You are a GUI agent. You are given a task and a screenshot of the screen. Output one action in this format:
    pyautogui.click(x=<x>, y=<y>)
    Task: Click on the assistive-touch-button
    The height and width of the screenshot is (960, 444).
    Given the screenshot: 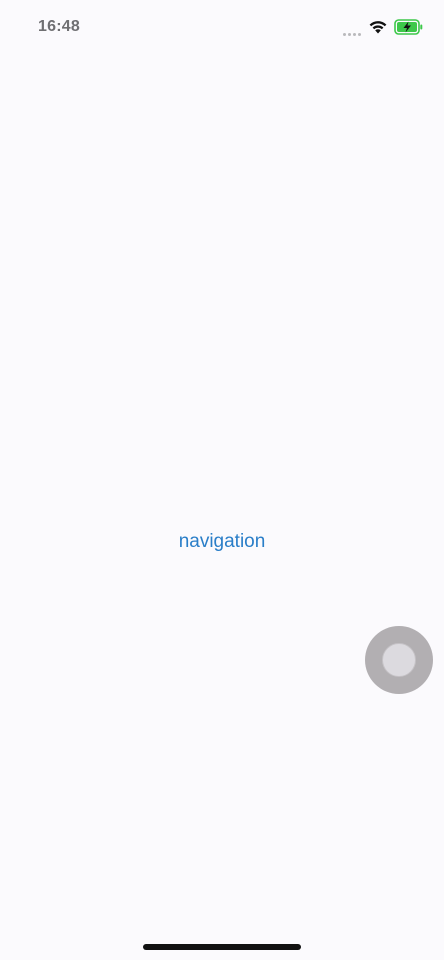 What is the action you would take?
    pyautogui.click(x=399, y=660)
    